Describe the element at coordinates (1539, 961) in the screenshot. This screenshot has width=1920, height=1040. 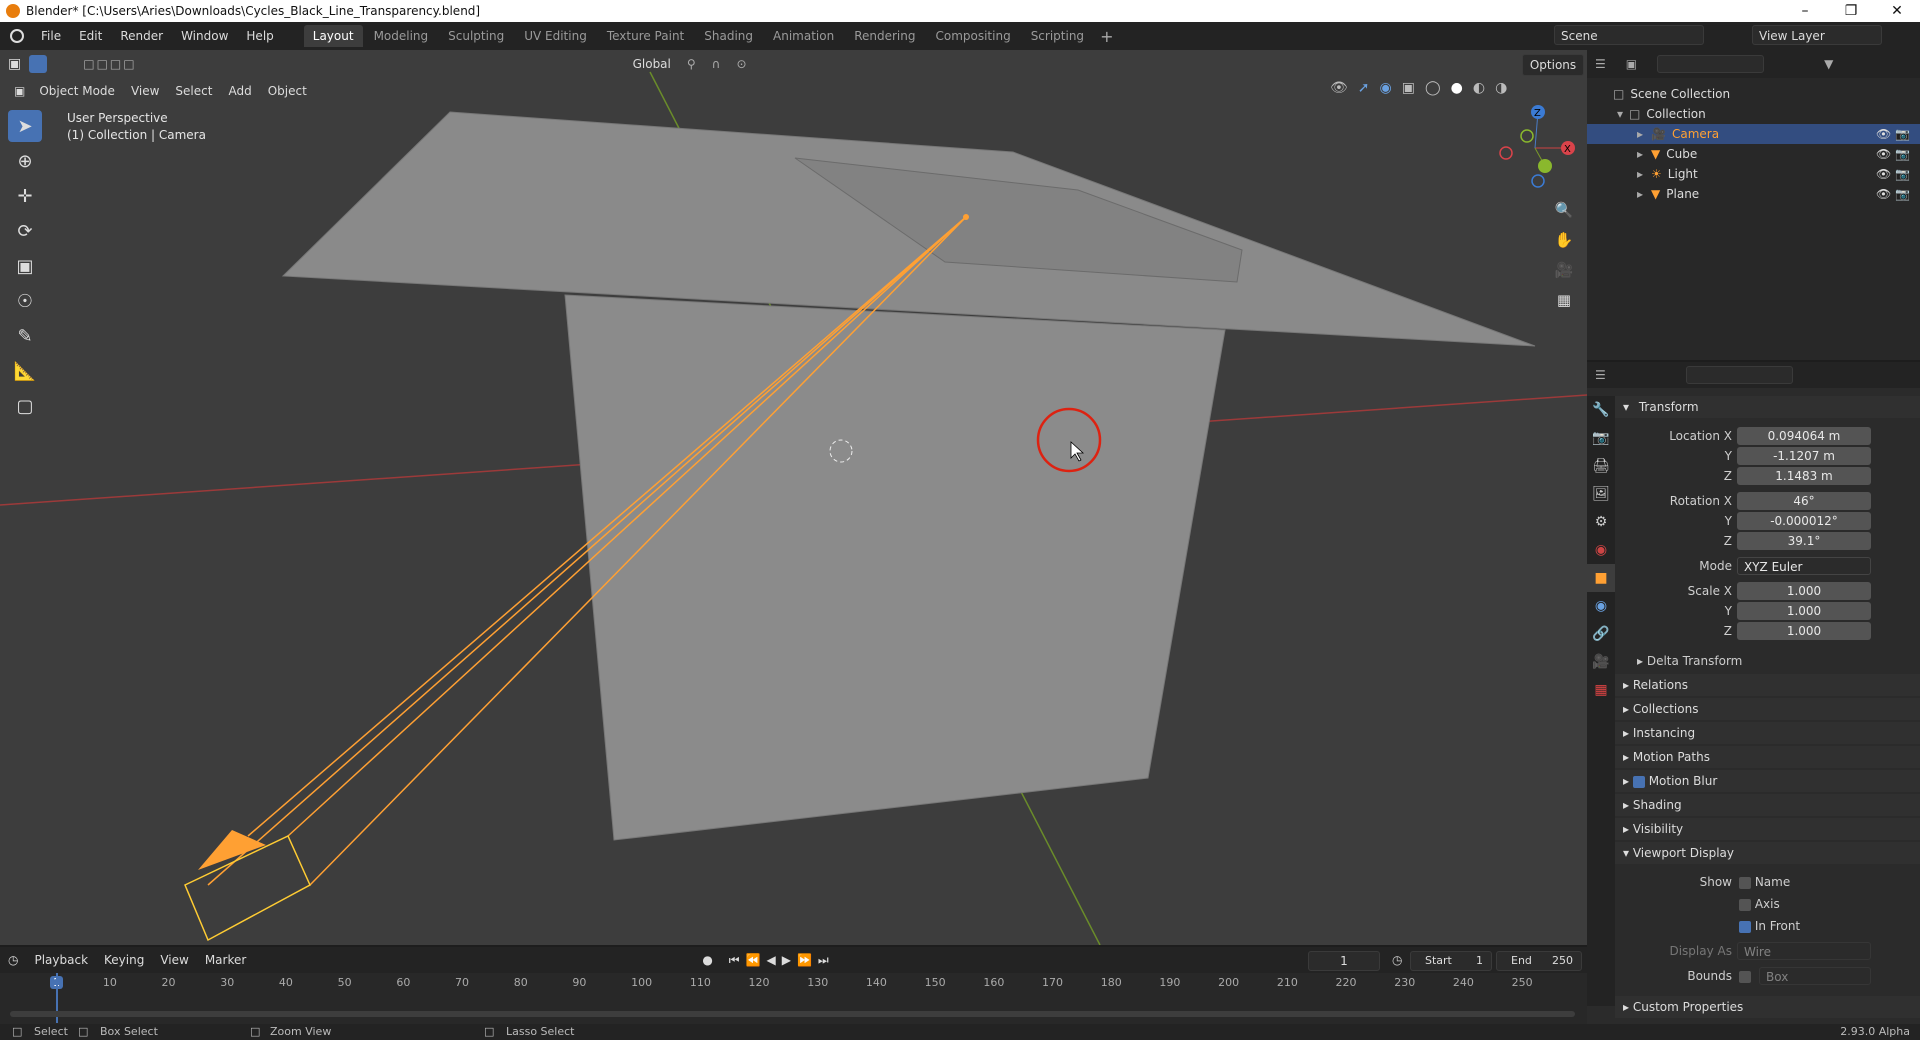
I see `end-frame-field: End 250` at that location.